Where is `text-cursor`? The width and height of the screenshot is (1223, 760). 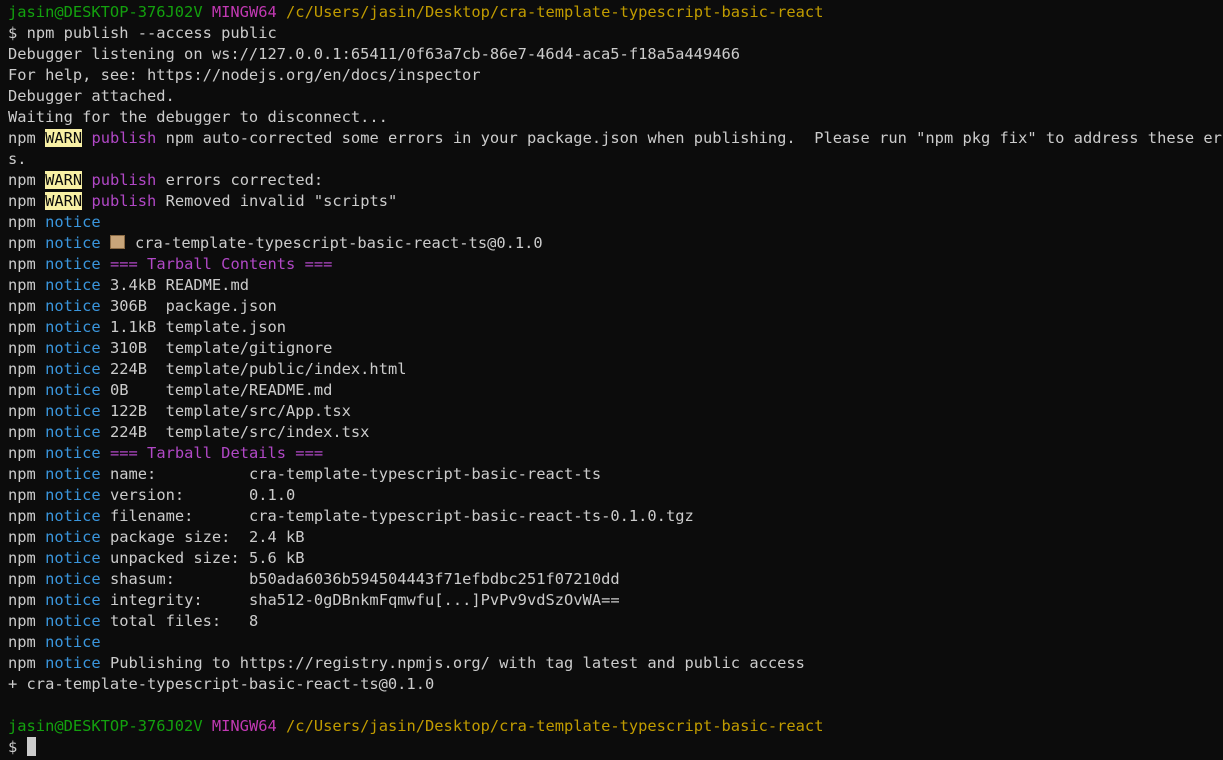
text-cursor is located at coordinates (31, 746).